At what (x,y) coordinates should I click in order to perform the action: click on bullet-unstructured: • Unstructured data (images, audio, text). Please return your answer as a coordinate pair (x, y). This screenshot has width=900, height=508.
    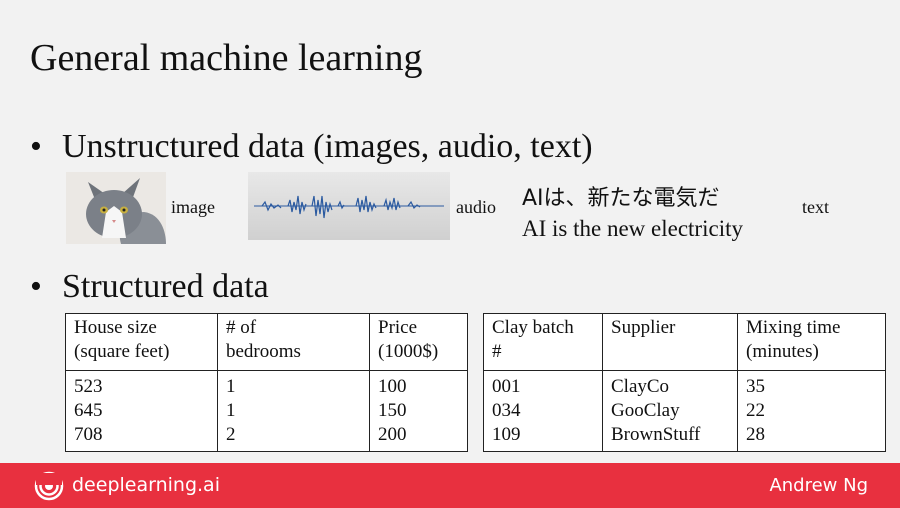
    Looking at the image, I should click on (311, 147).